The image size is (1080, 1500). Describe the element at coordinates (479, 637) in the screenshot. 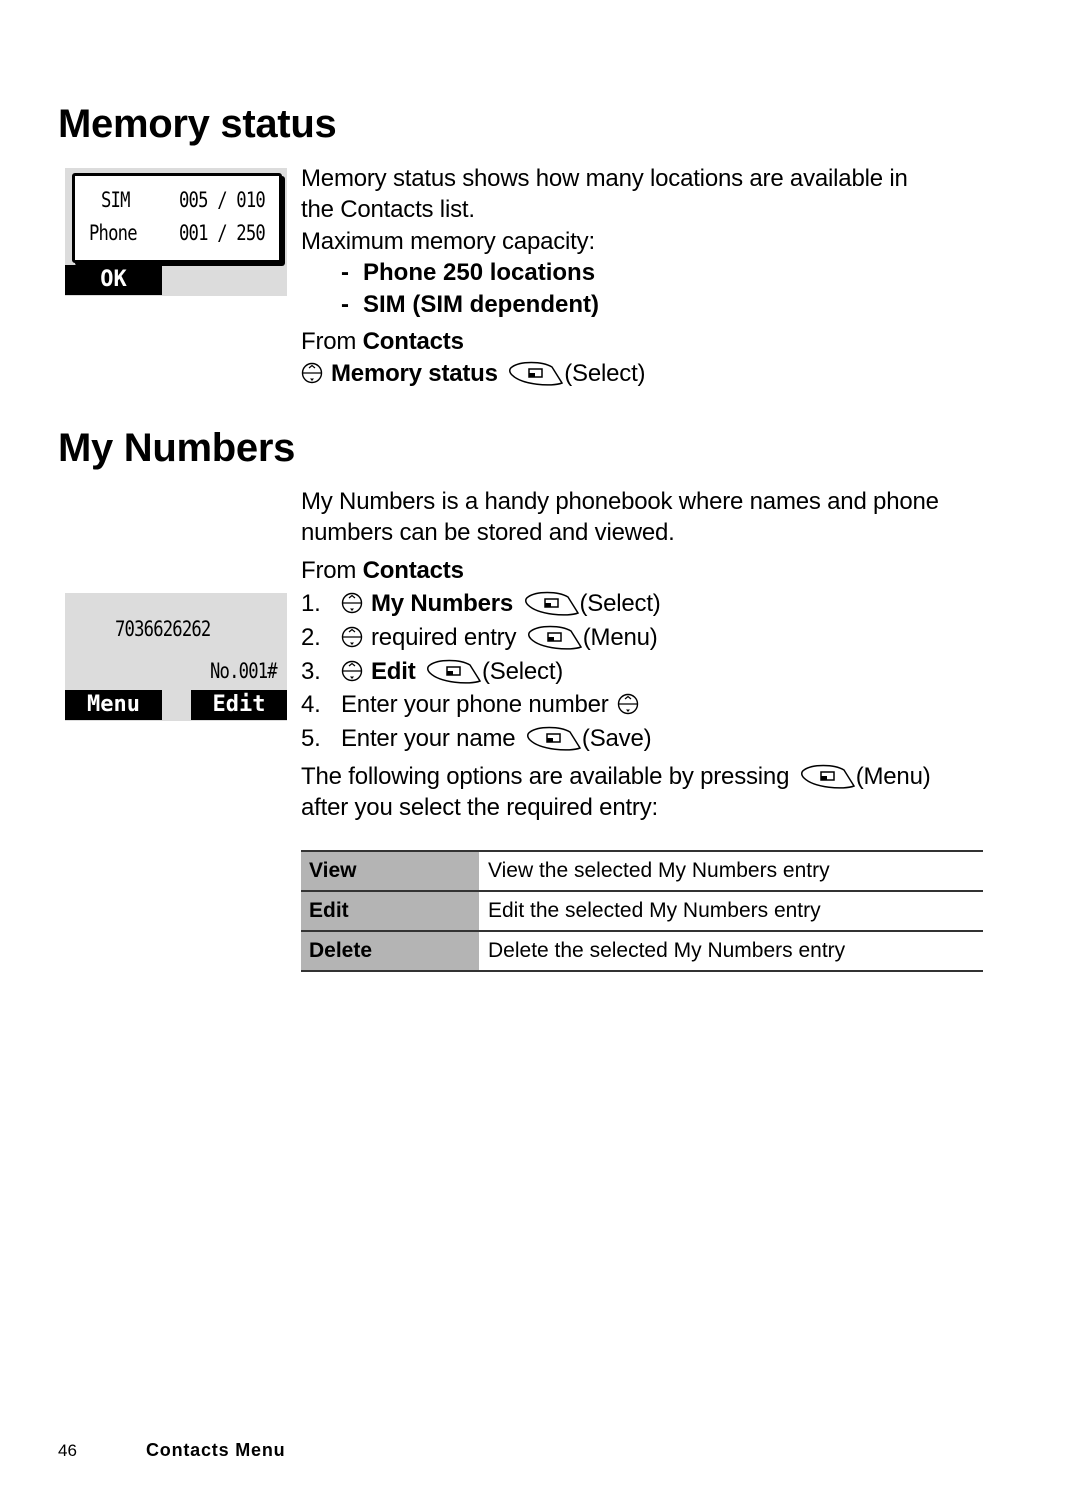

I see `step-2: 2. required entry (Menu)` at that location.